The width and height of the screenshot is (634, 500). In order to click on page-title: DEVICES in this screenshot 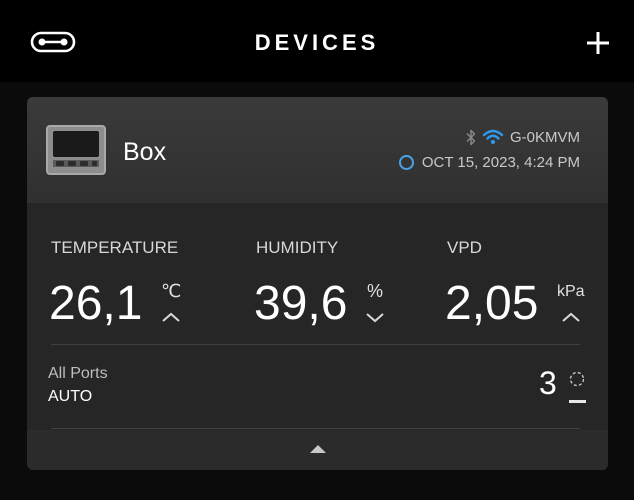, I will do `click(317, 42)`.